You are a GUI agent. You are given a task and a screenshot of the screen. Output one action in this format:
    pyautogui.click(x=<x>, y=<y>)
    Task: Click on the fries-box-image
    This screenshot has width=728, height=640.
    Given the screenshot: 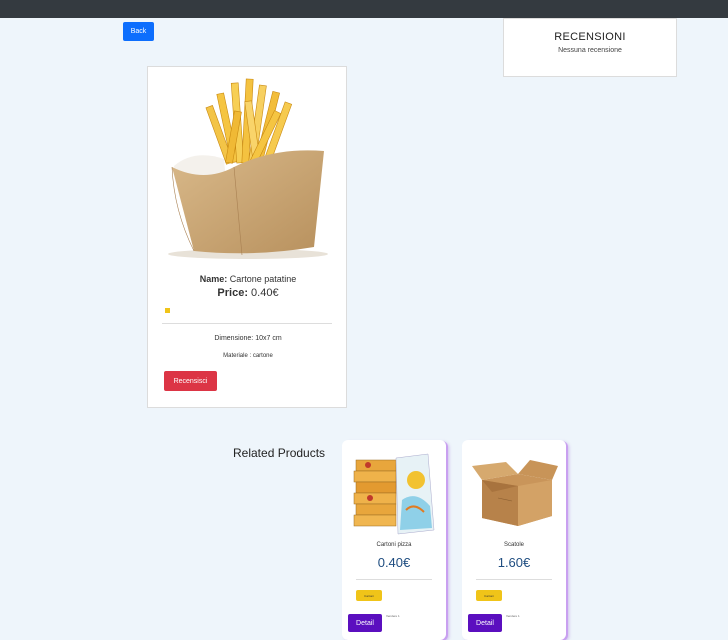 What is the action you would take?
    pyautogui.click(x=248, y=166)
    